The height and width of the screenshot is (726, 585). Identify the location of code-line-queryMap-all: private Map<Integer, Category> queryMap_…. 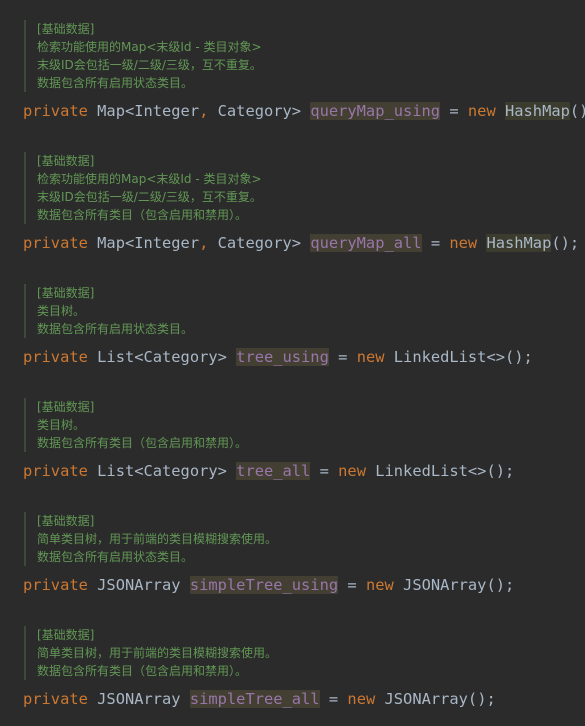
(301, 243).